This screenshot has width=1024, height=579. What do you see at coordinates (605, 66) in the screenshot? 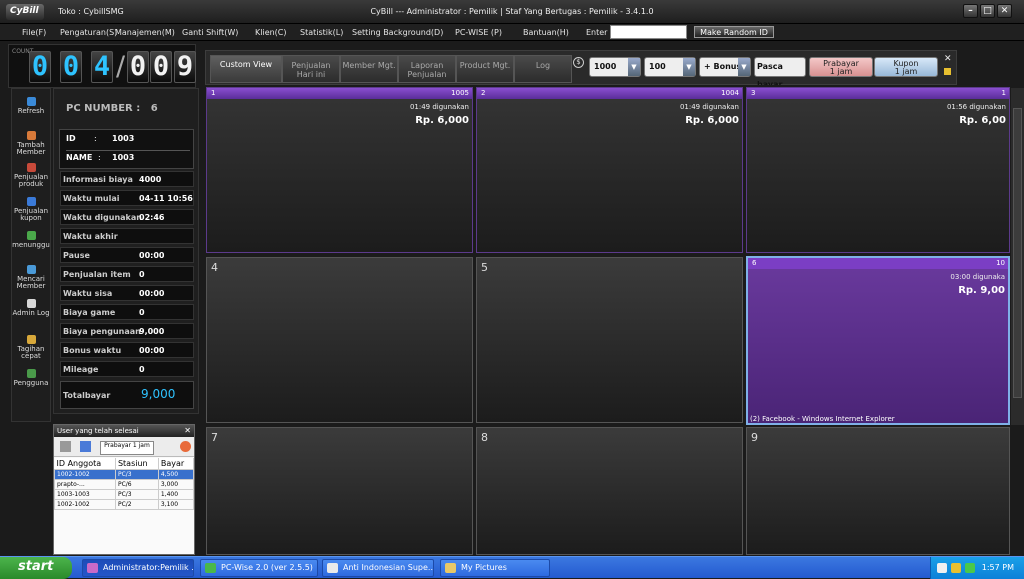
I see `amount-select-1-value: 1000` at bounding box center [605, 66].